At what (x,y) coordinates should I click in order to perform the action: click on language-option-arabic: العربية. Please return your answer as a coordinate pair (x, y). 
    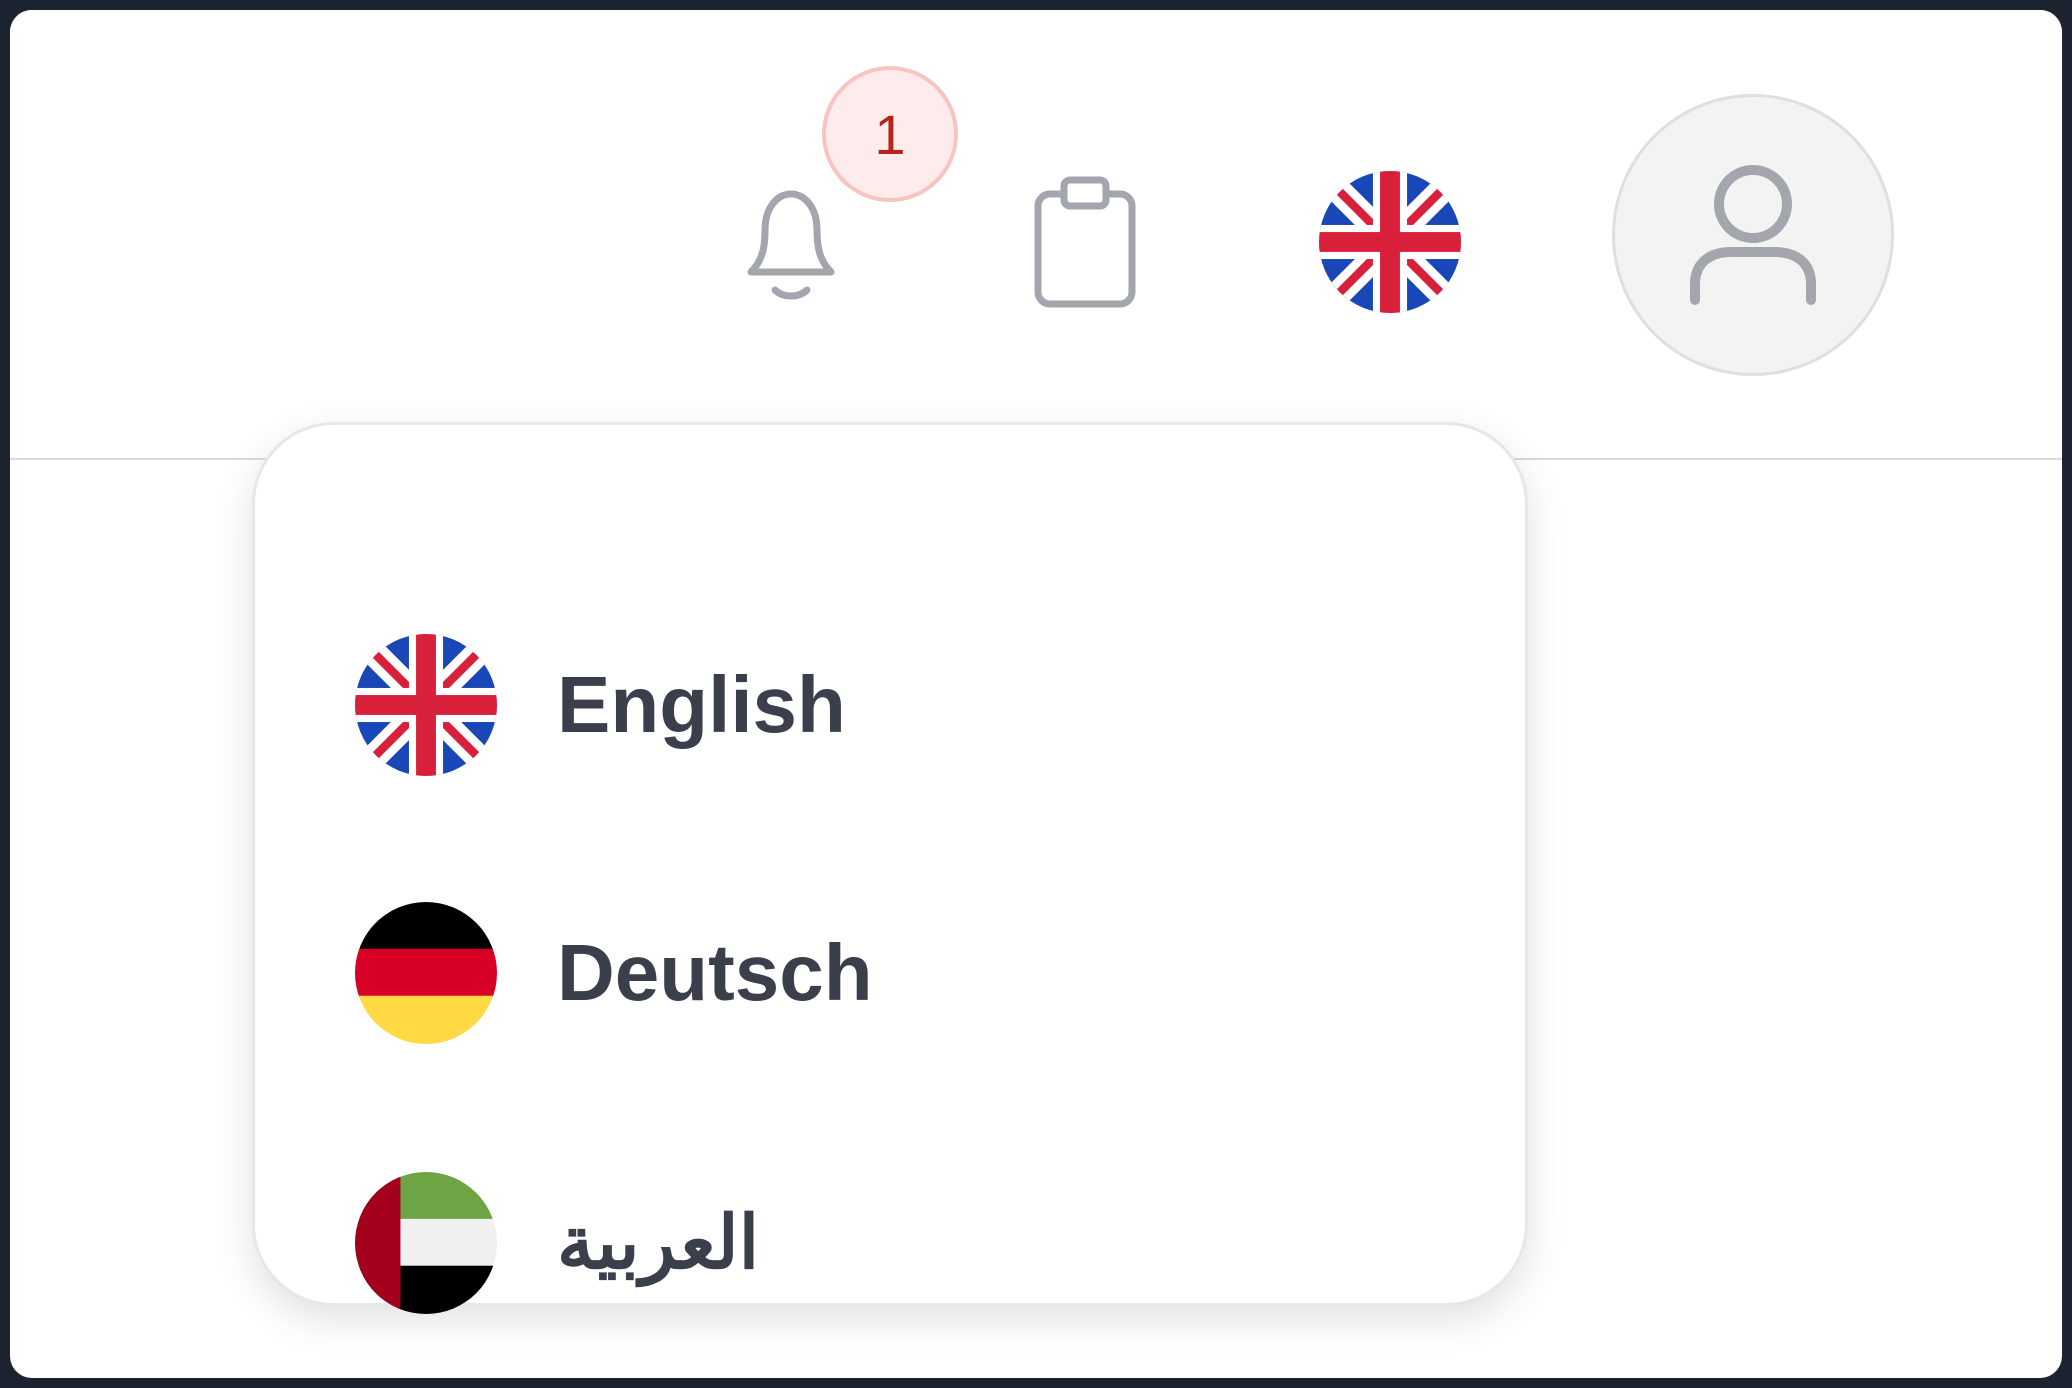
    Looking at the image, I should click on (890, 1243).